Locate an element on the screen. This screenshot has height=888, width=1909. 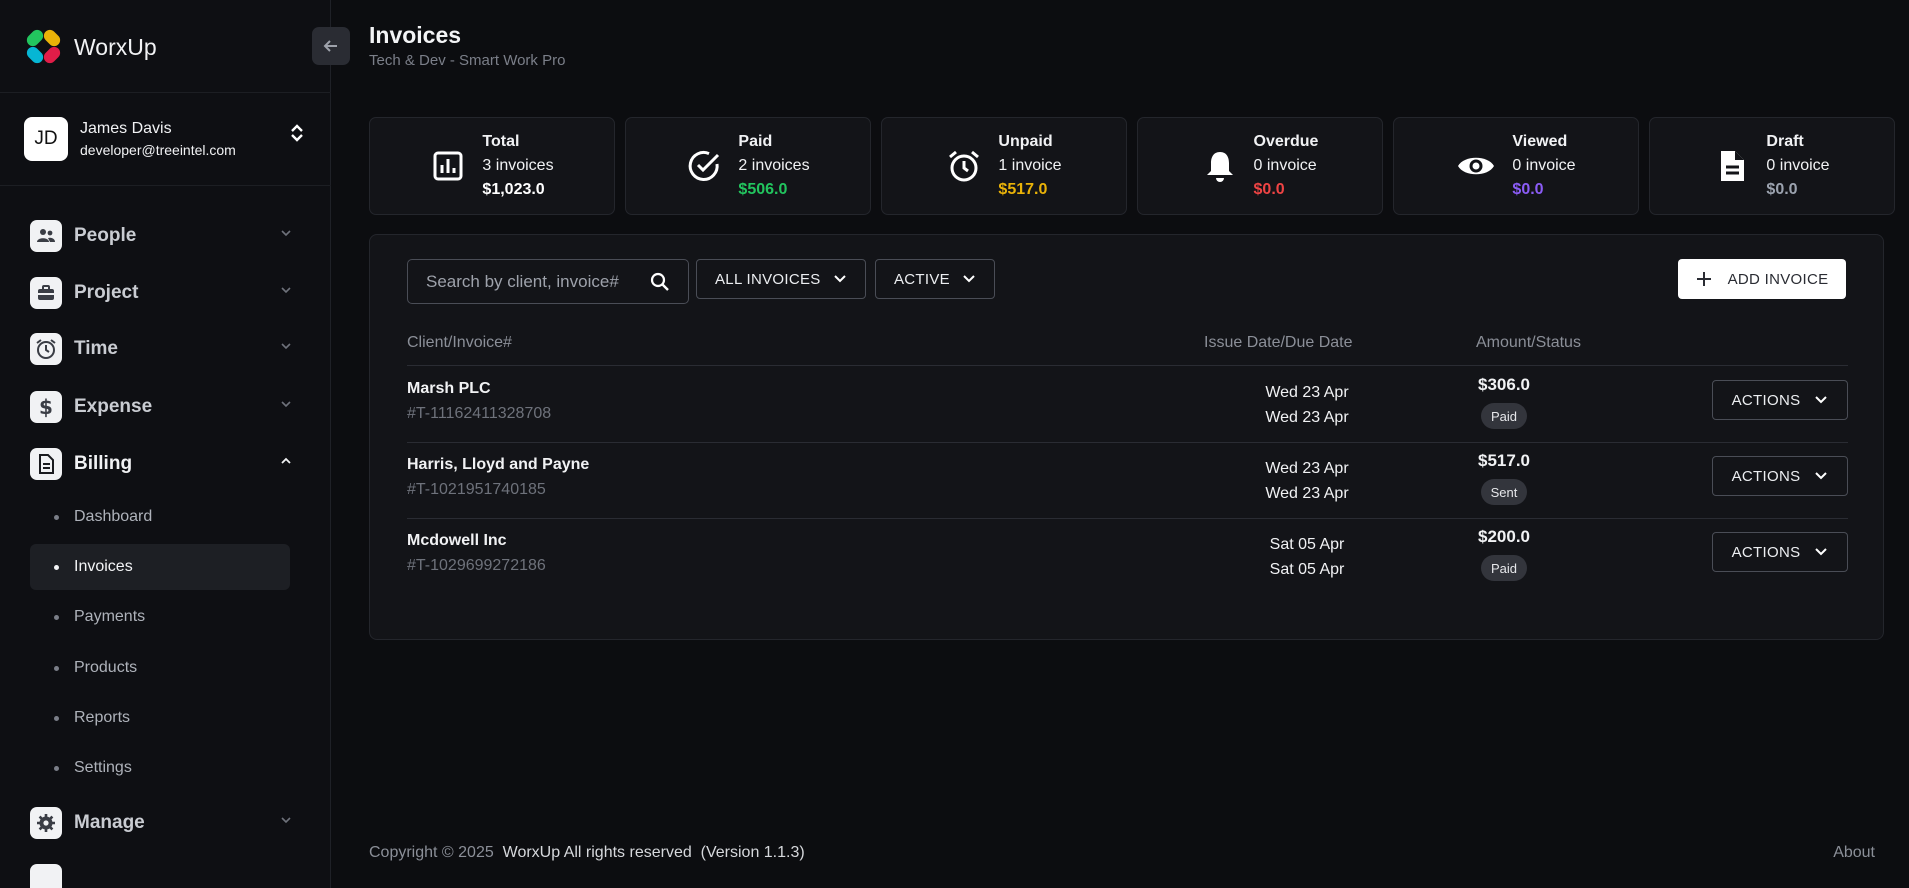
sidebar-item-people: People is located at coordinates (161, 236).